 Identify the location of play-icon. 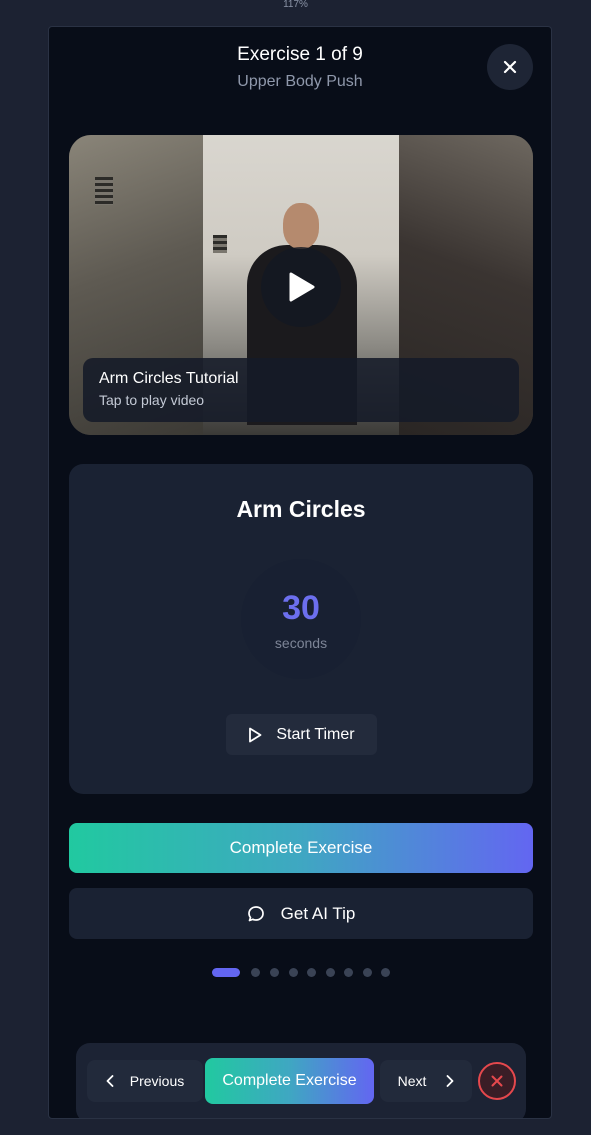
(302, 287).